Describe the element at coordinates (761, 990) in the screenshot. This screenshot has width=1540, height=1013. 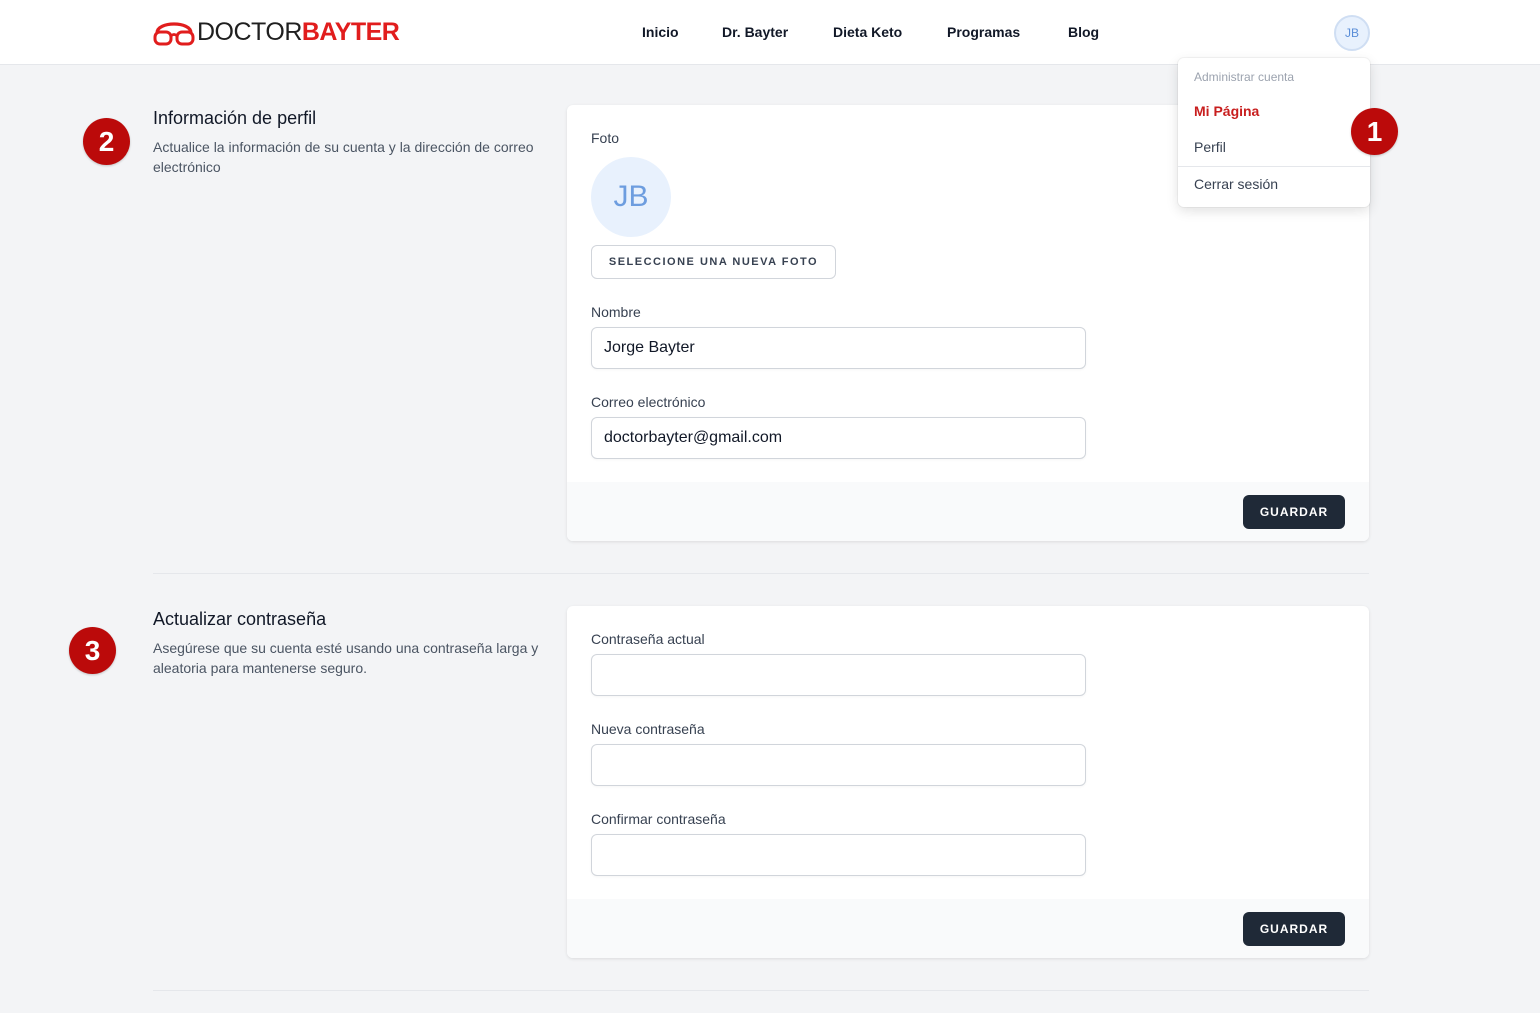
I see `section-divider-bottom` at that location.